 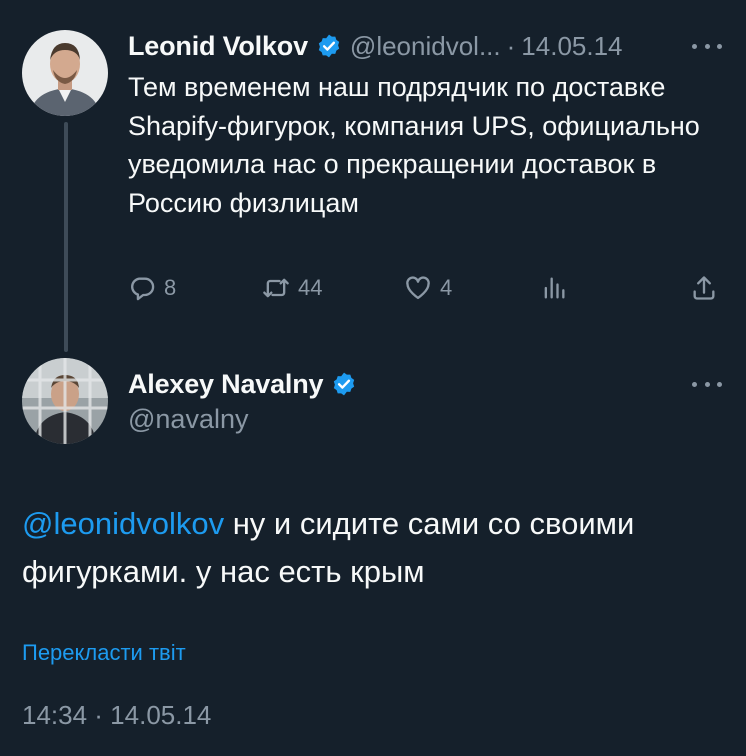 I want to click on like-count: 4, so click(x=446, y=287).